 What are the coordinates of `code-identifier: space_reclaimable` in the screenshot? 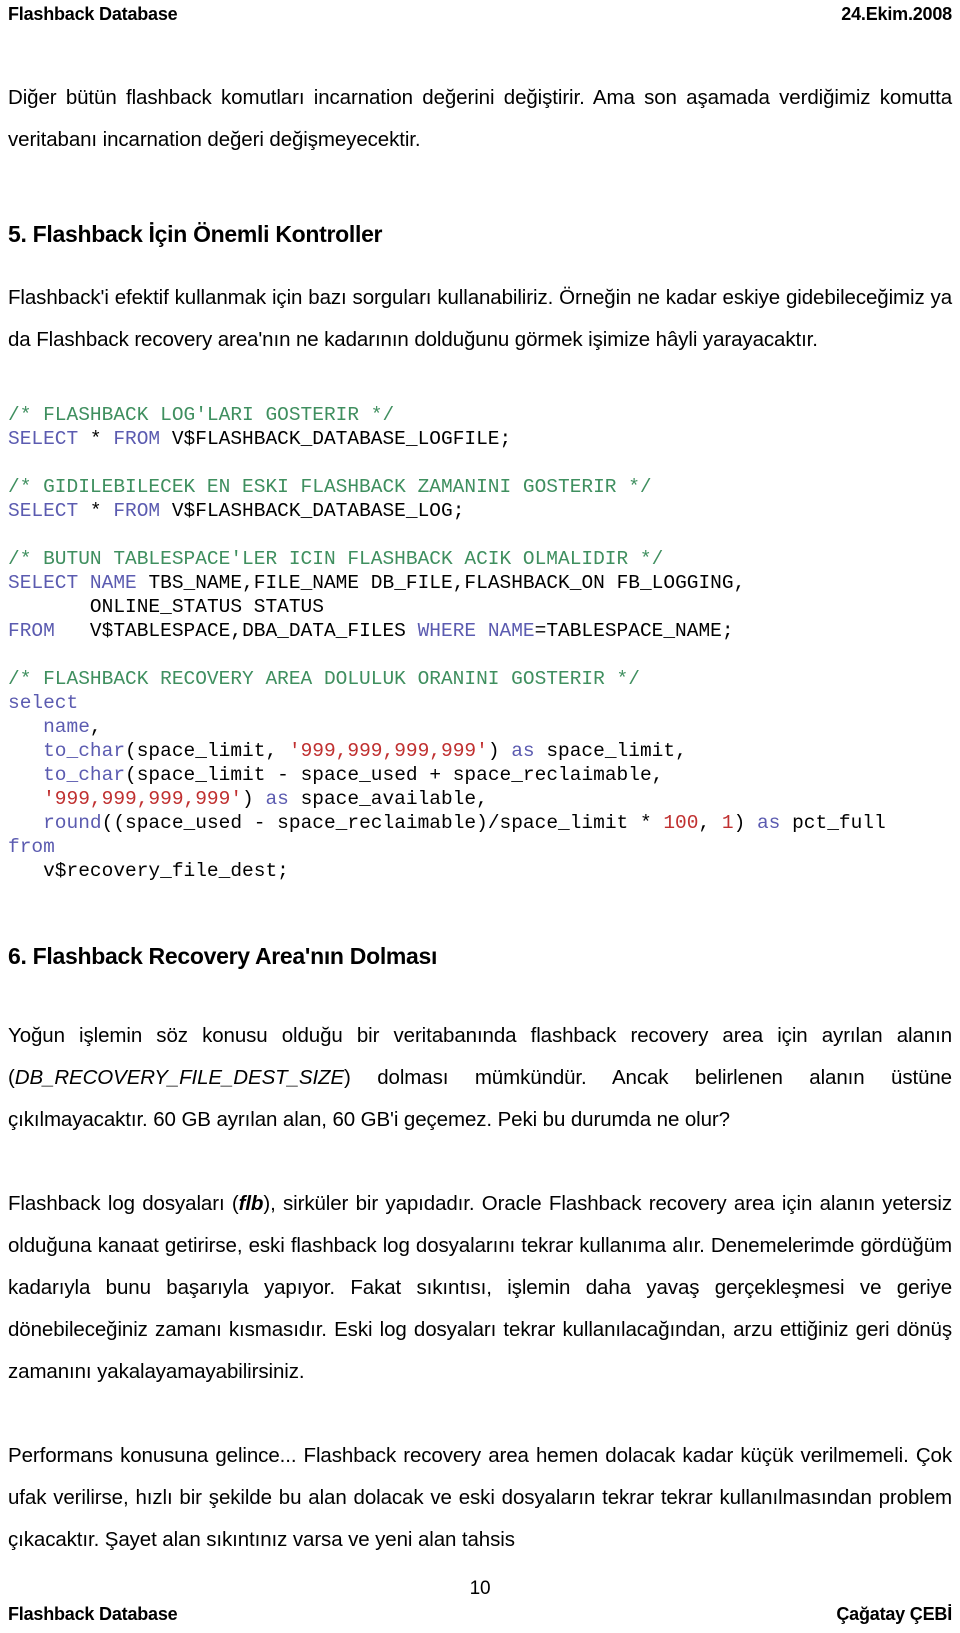 It's located at (552, 775).